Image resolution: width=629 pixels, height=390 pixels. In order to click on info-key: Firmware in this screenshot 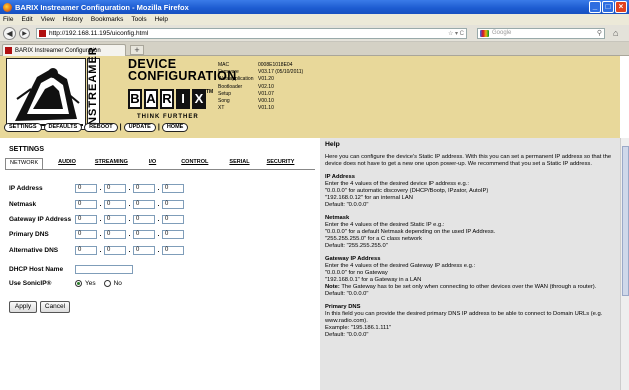, I will do `click(228, 72)`.